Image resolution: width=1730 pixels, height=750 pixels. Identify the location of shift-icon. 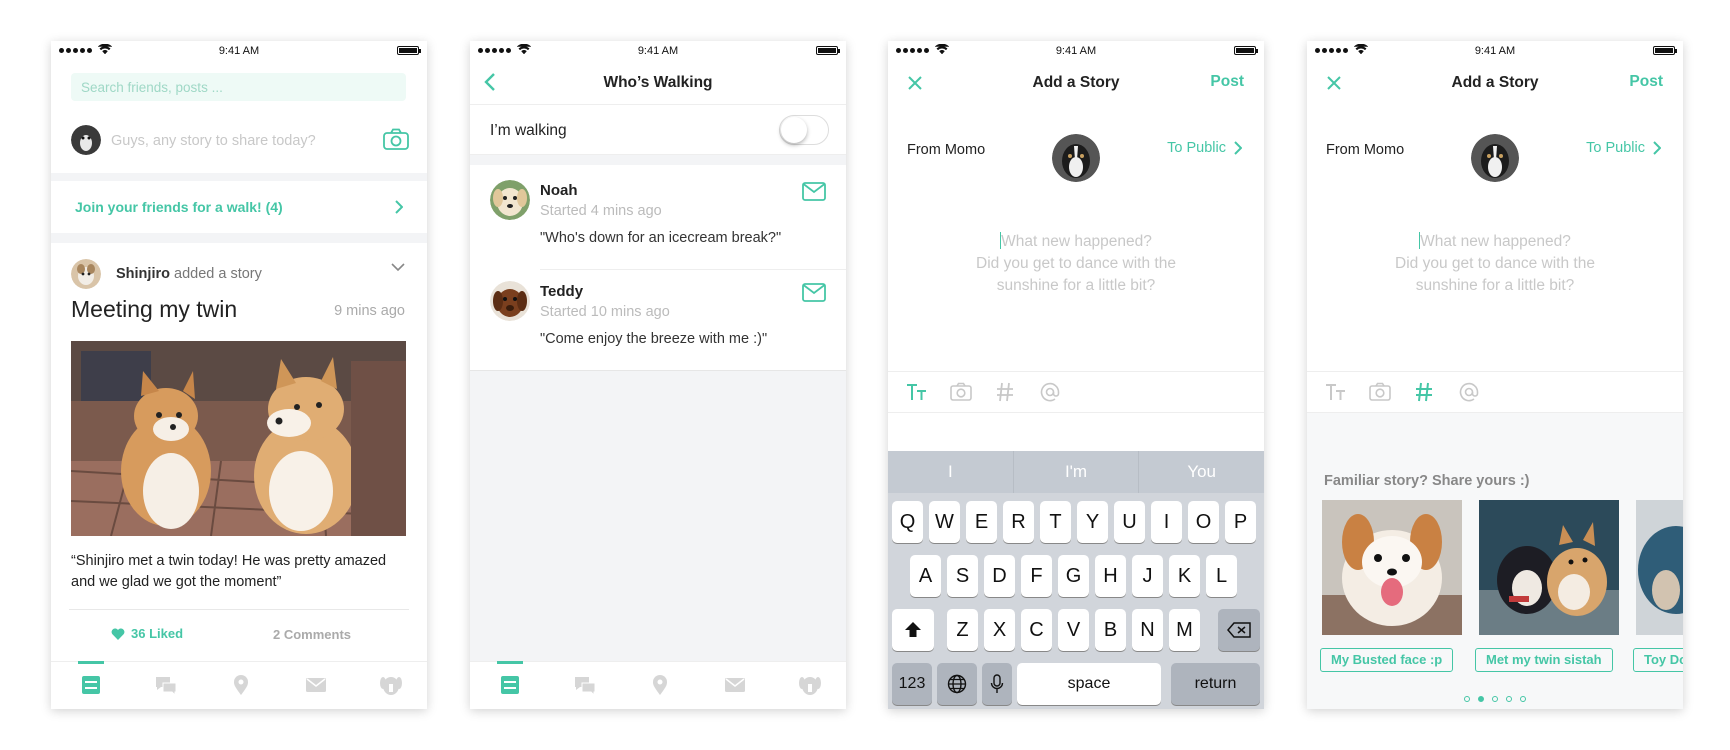
(913, 629).